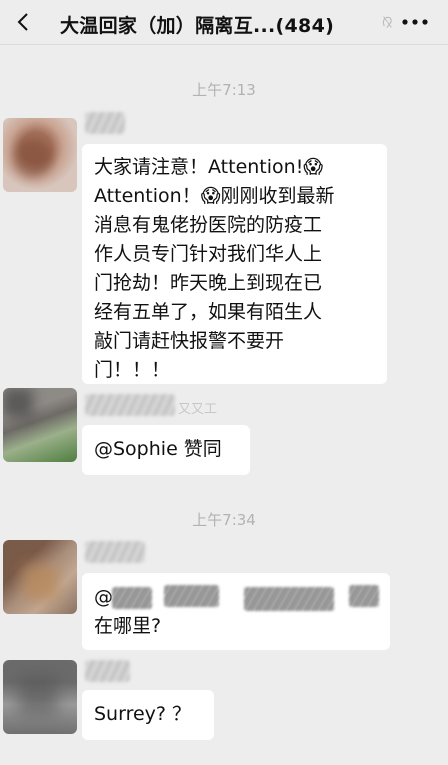 Image resolution: width=448 pixels, height=765 pixels. I want to click on timestamp: 上午7:34, so click(224, 520).